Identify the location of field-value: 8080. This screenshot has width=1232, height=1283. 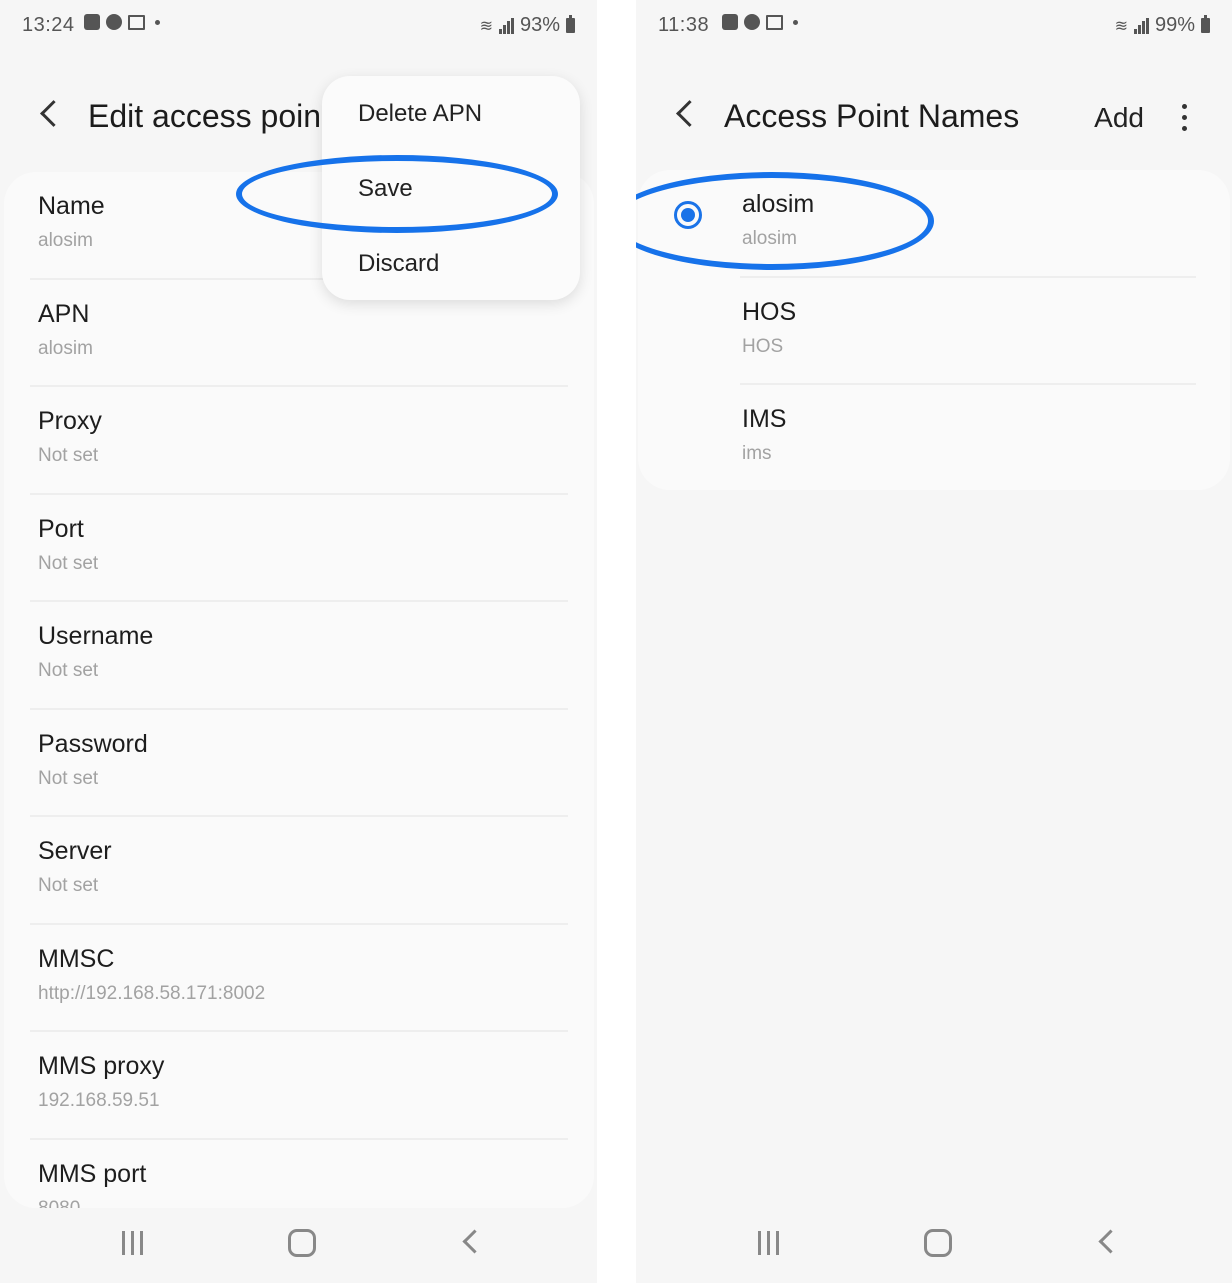
(59, 1203).